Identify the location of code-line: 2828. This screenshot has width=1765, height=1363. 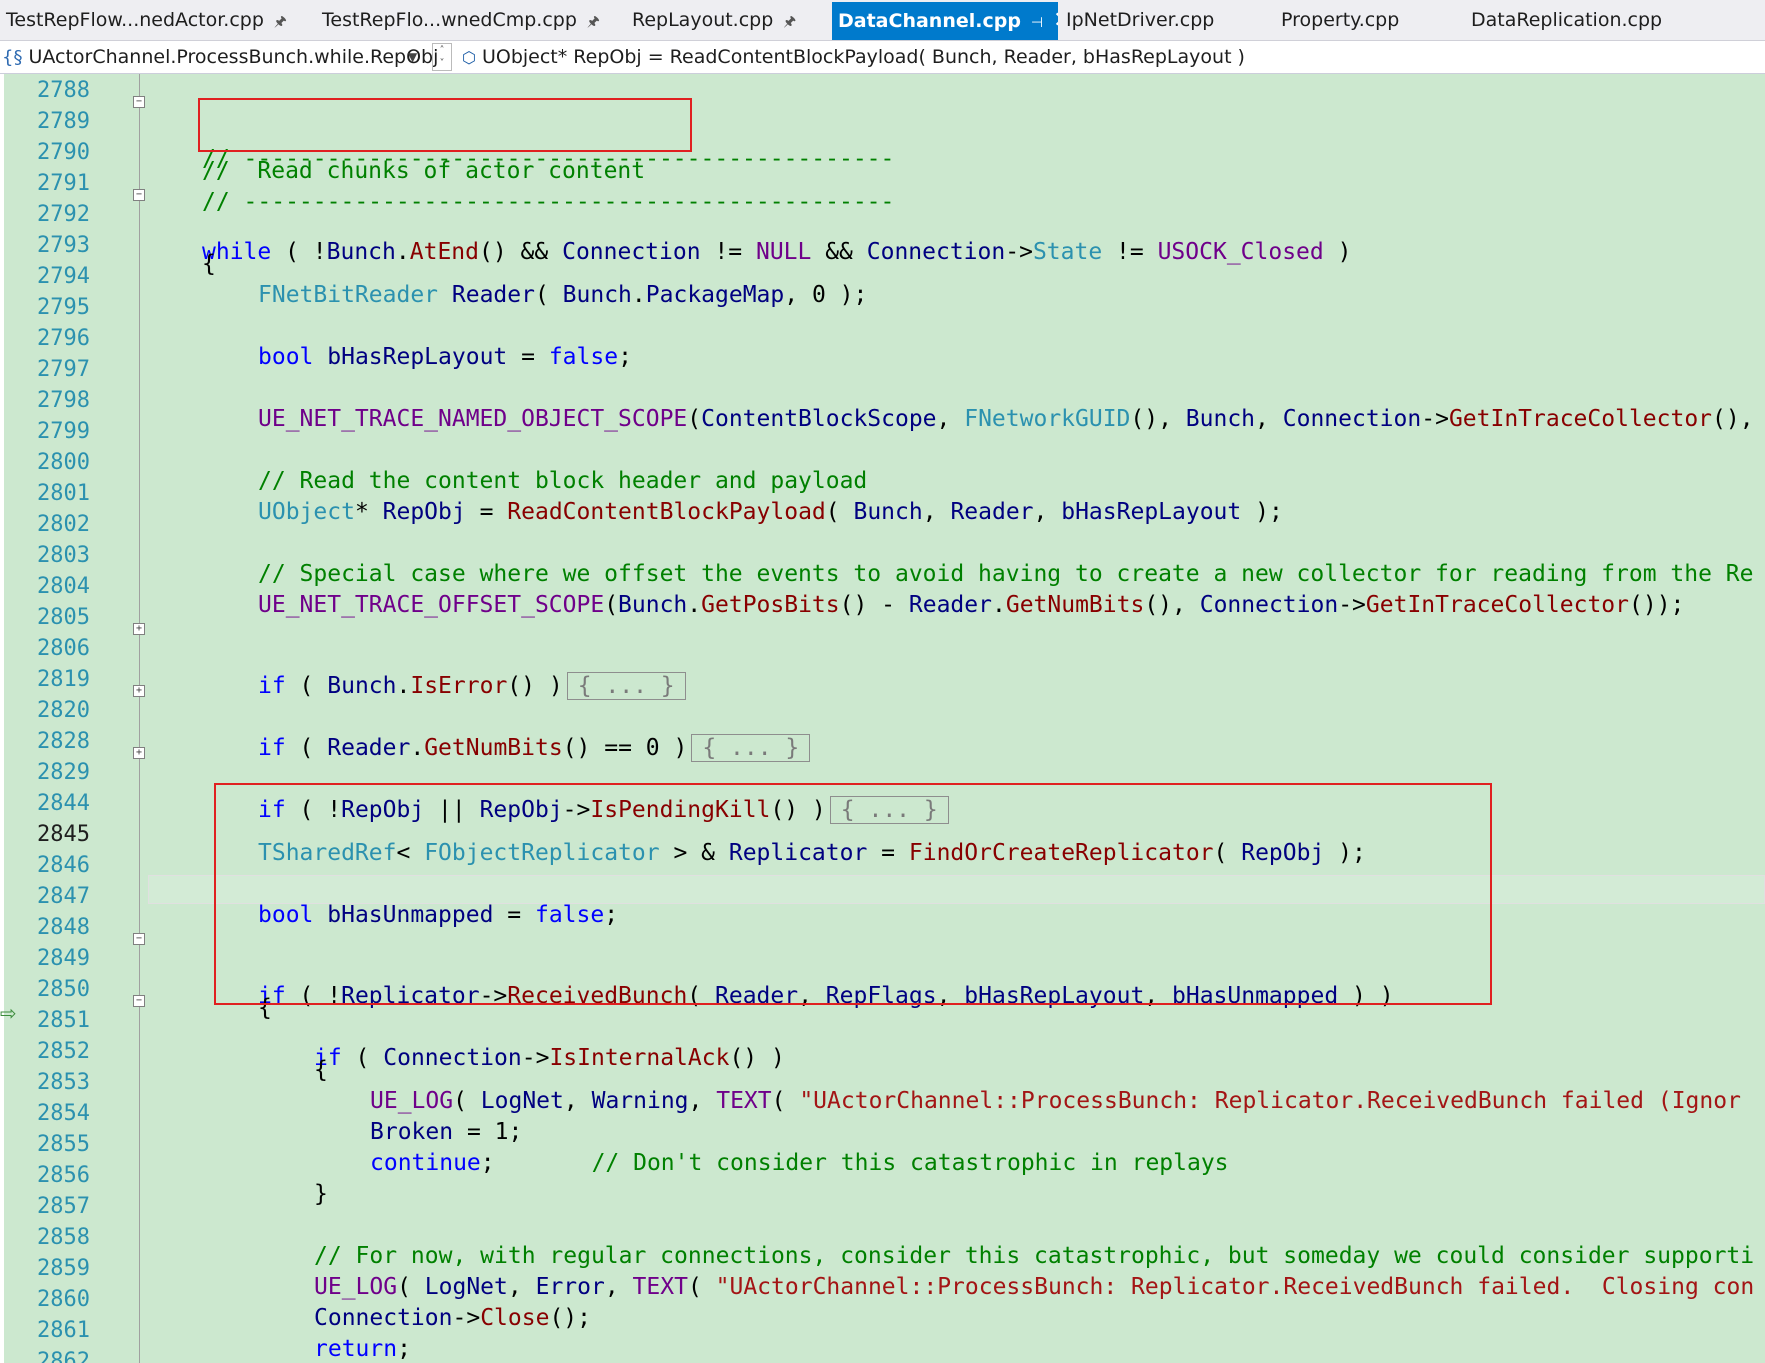
(882, 730).